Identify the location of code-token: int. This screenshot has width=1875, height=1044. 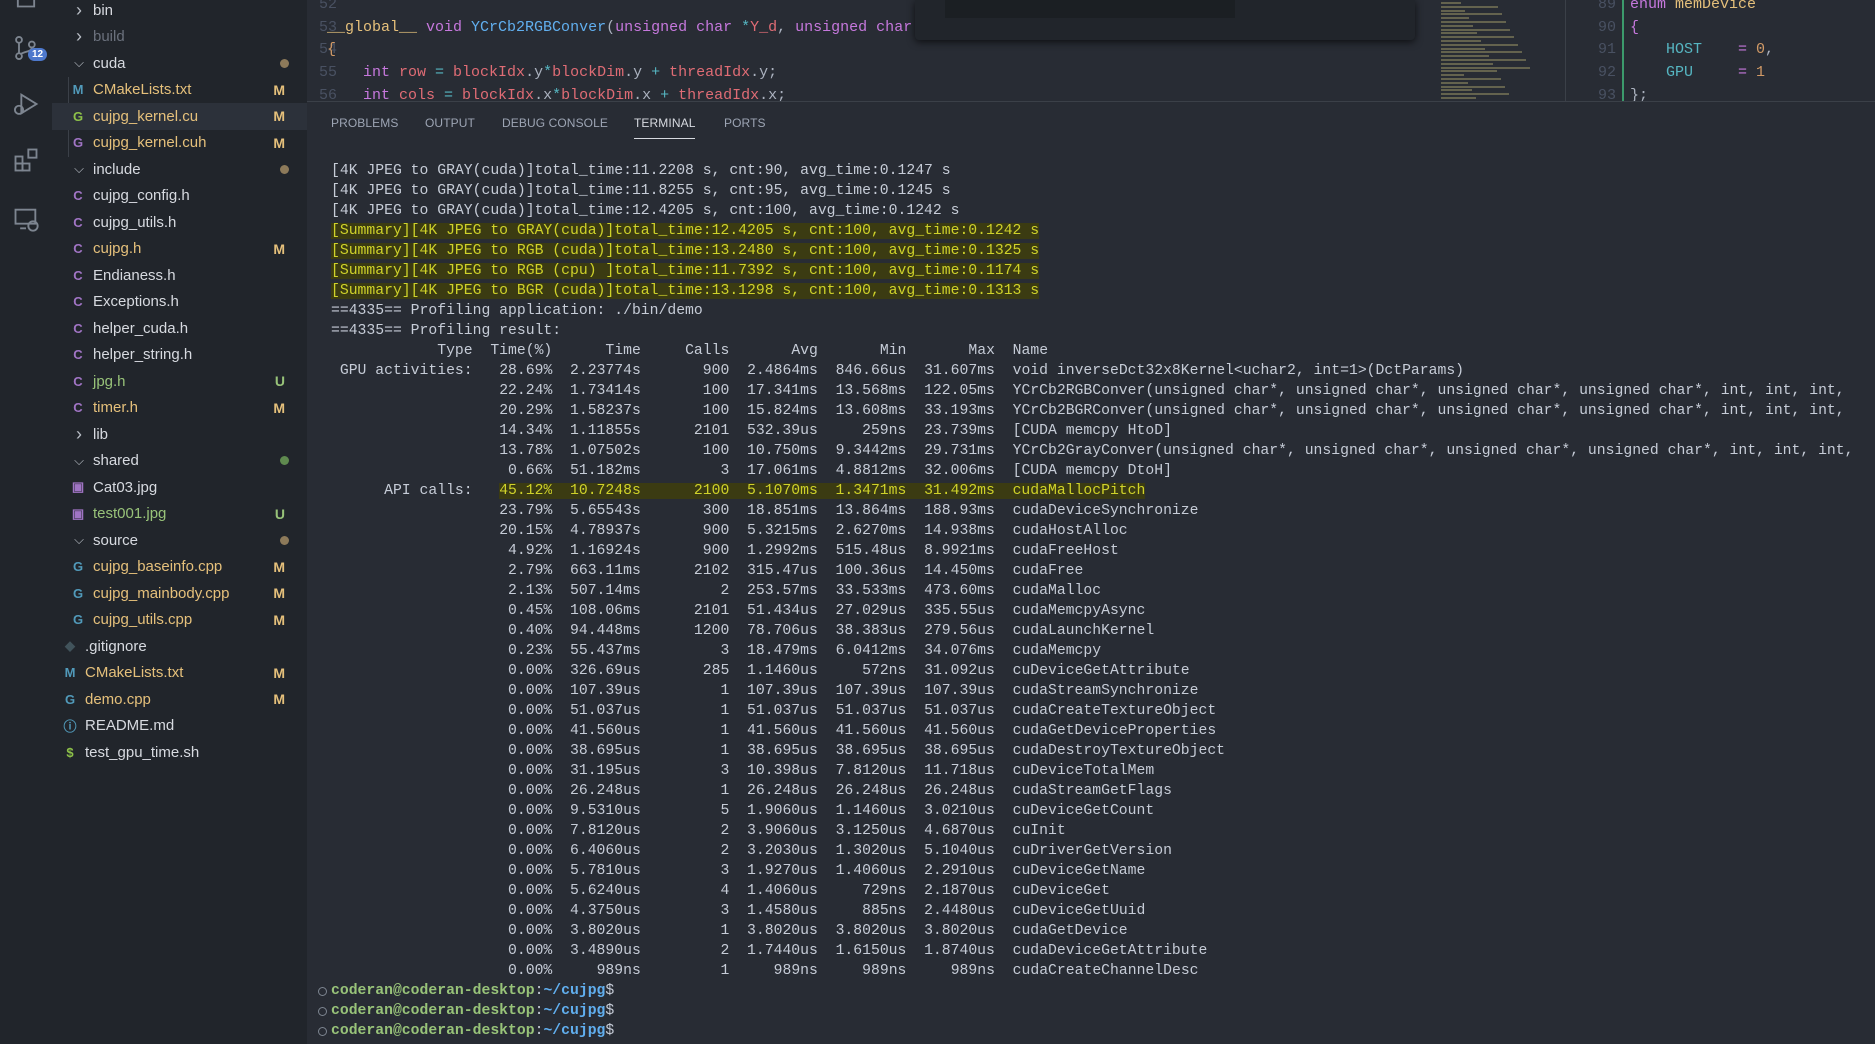
(363, 73).